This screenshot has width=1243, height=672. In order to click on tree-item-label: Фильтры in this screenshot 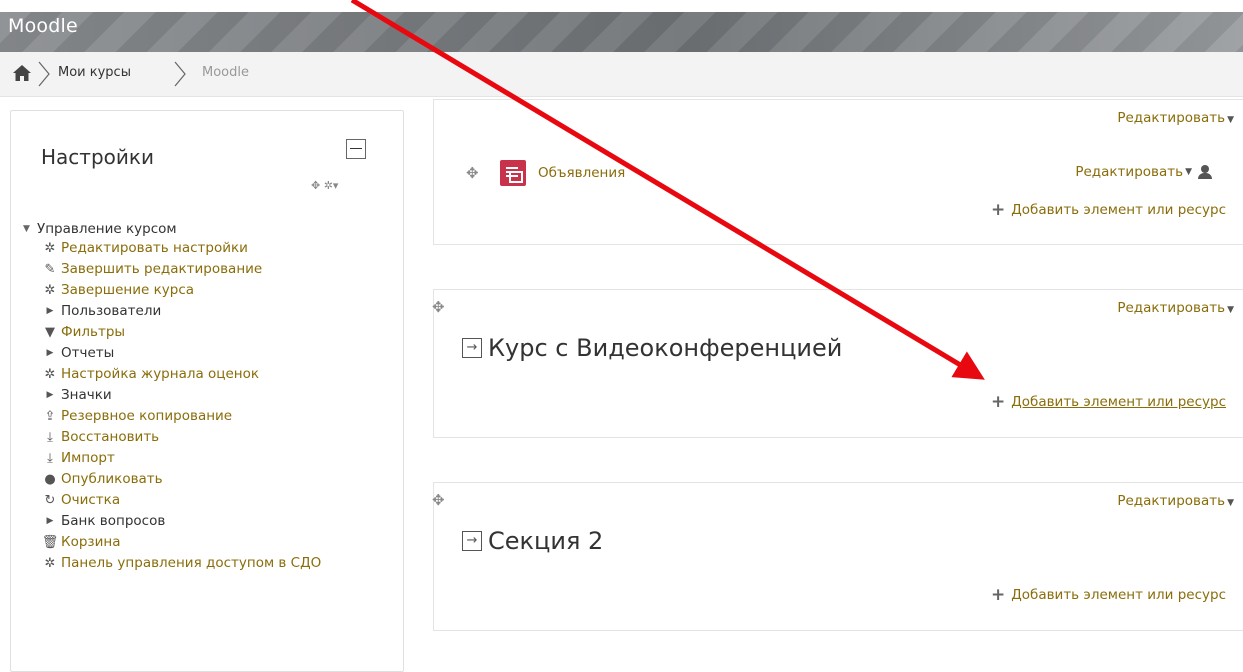, I will do `click(93, 332)`.